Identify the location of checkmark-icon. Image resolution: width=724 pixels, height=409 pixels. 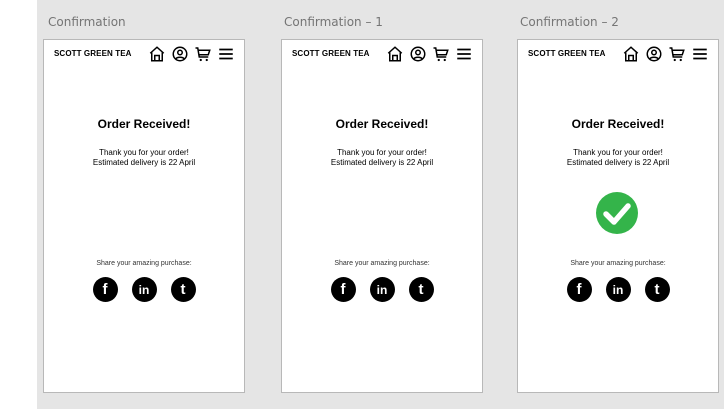
(617, 213).